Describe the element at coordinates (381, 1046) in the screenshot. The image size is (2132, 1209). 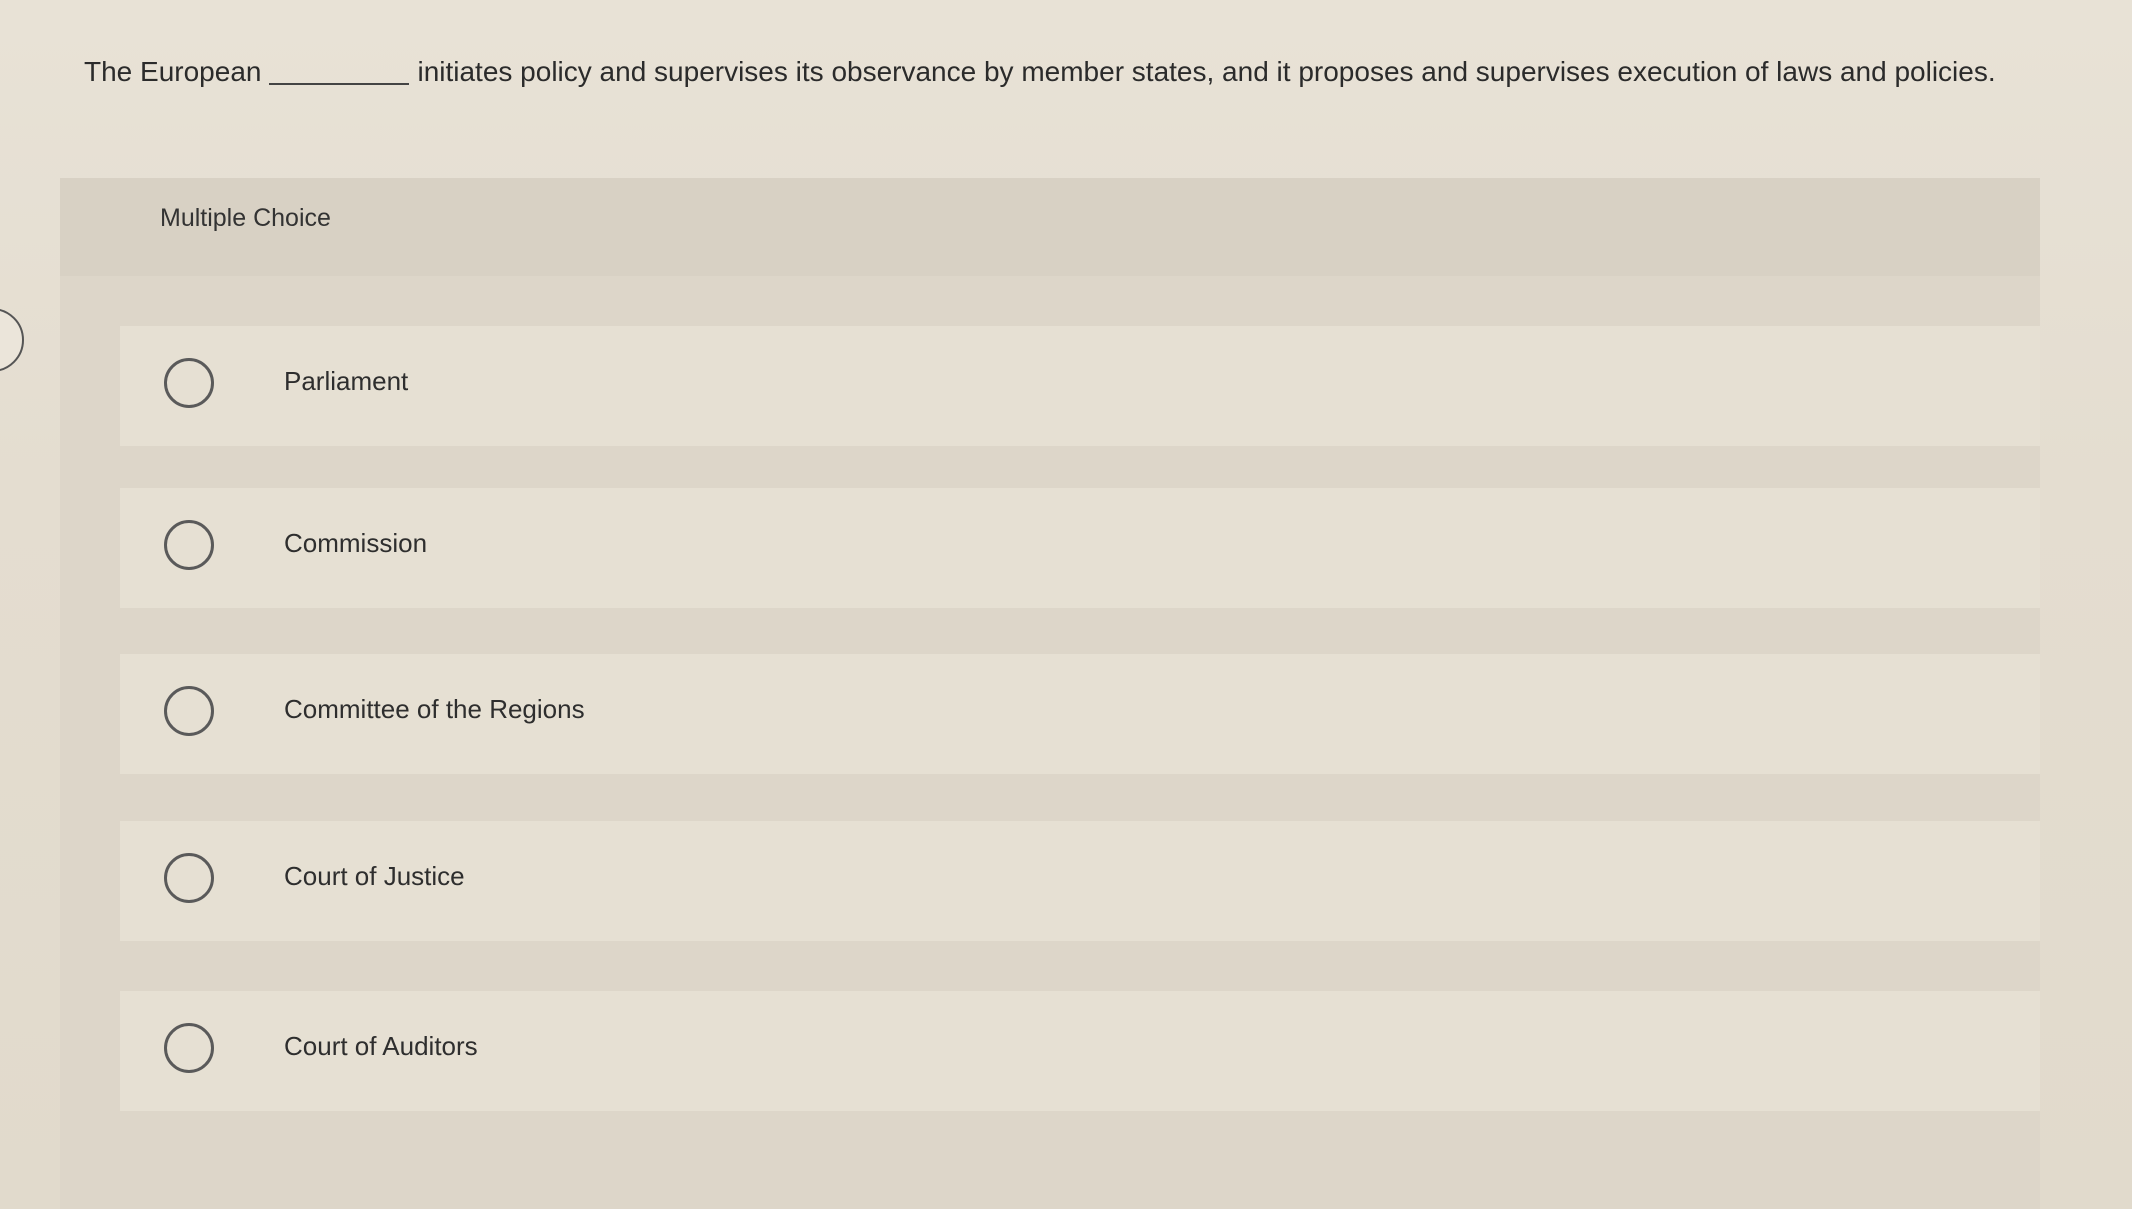
I see `option-label: Court of Auditors` at that location.